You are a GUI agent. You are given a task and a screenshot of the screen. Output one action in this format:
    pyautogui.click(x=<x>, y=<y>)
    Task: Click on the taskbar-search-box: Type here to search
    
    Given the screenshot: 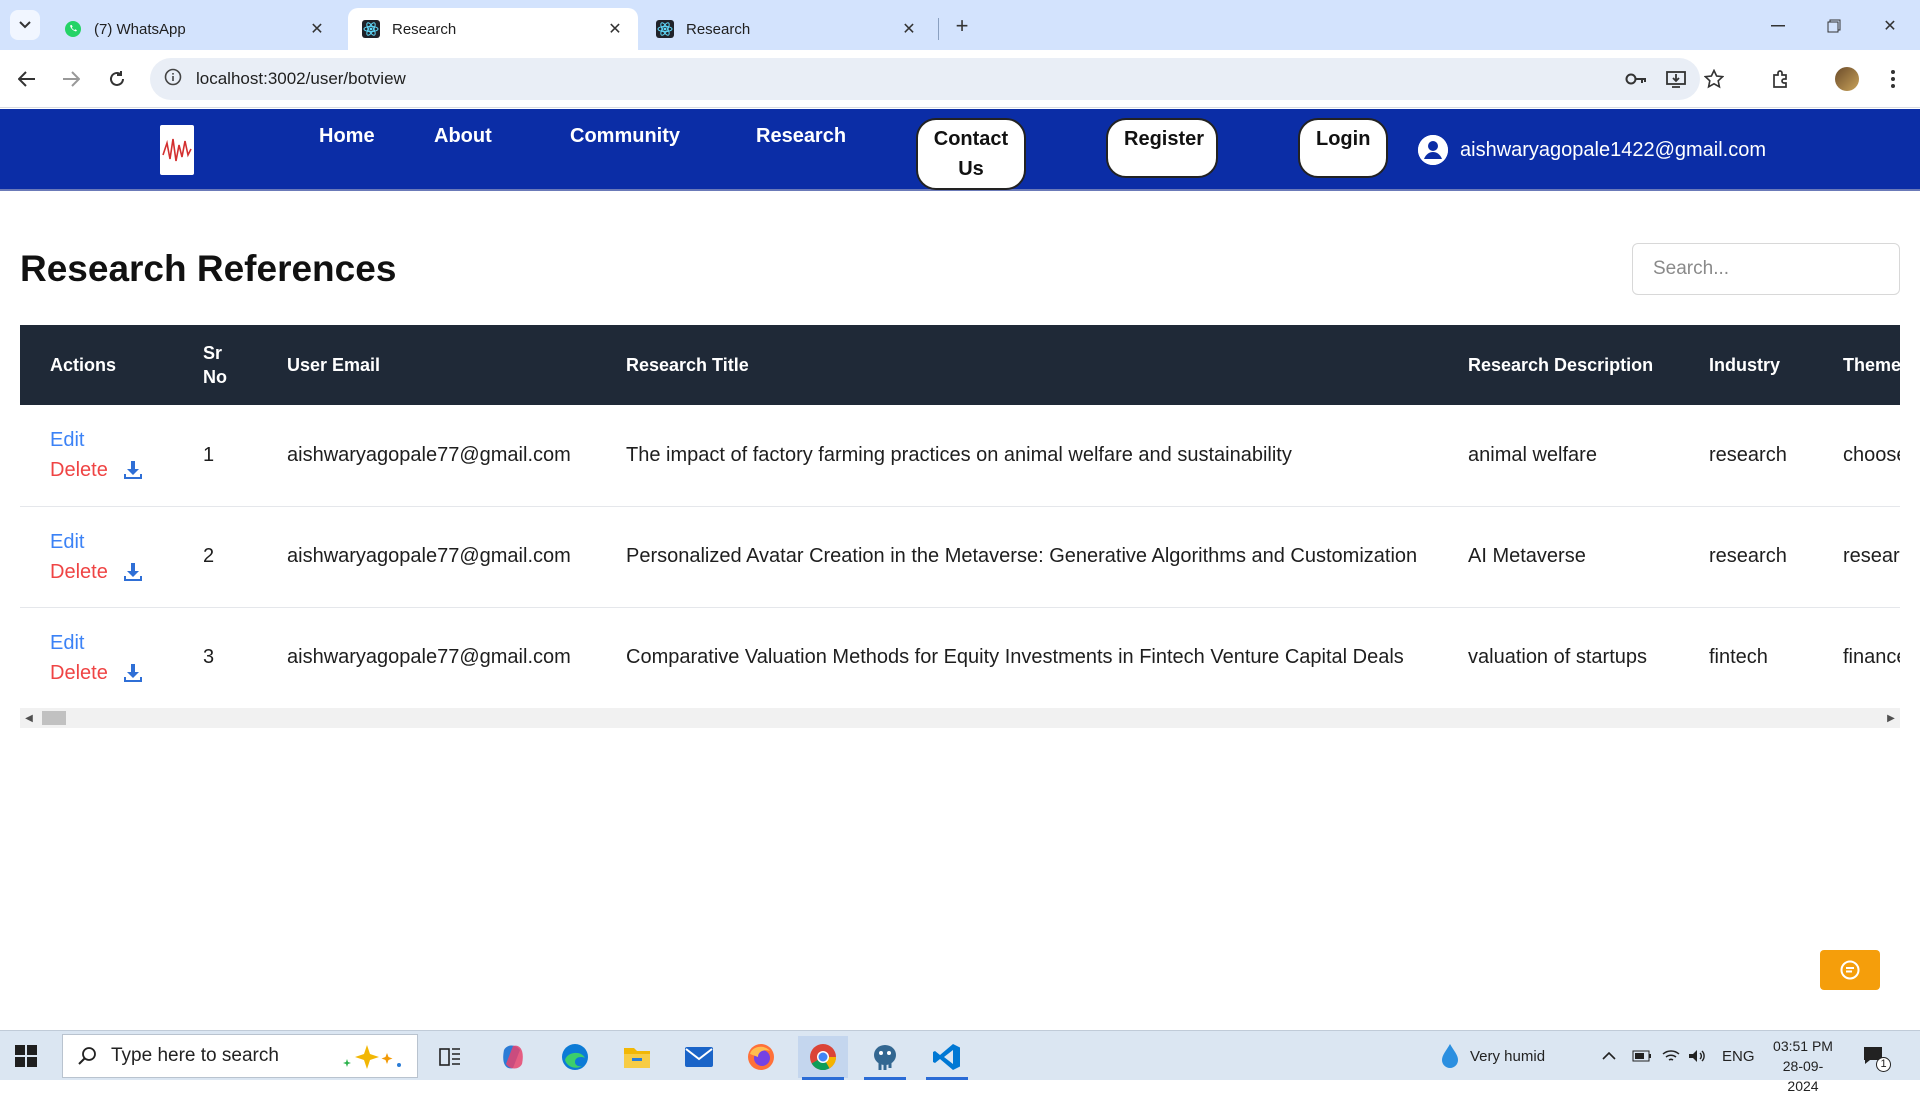 What is the action you would take?
    pyautogui.click(x=240, y=1056)
    